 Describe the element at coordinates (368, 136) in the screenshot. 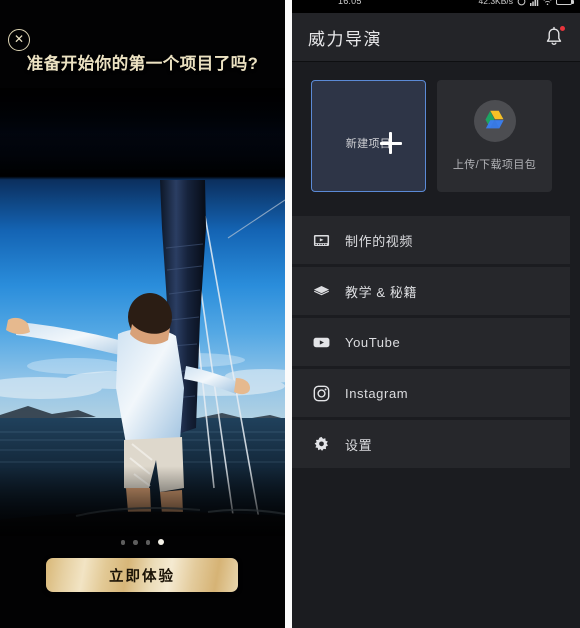

I see `new-project-card: 新建项目` at that location.